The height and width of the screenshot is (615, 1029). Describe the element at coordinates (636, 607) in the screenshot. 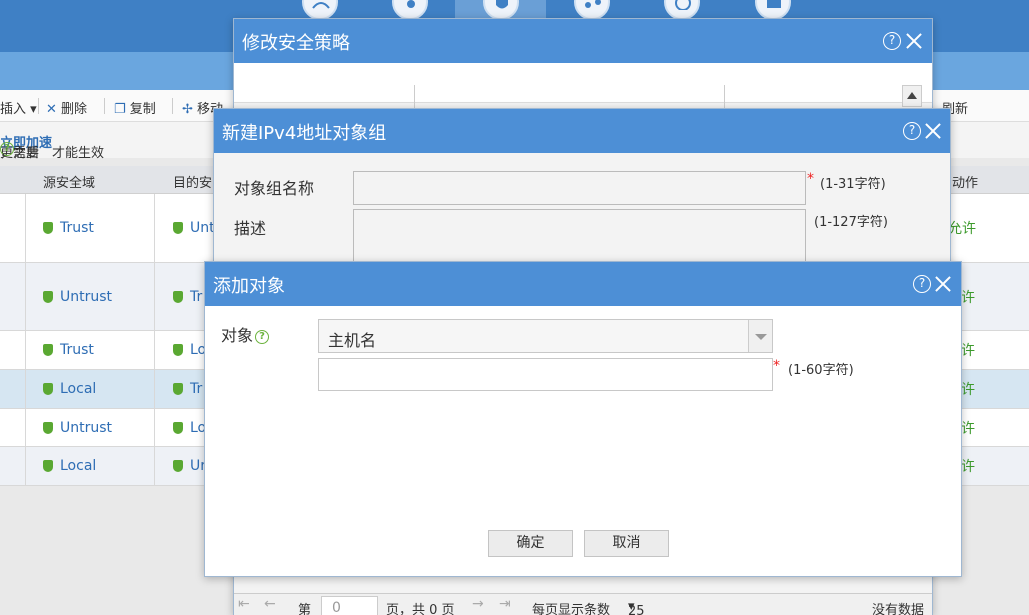

I see `per-page-select: 25 ▾` at that location.